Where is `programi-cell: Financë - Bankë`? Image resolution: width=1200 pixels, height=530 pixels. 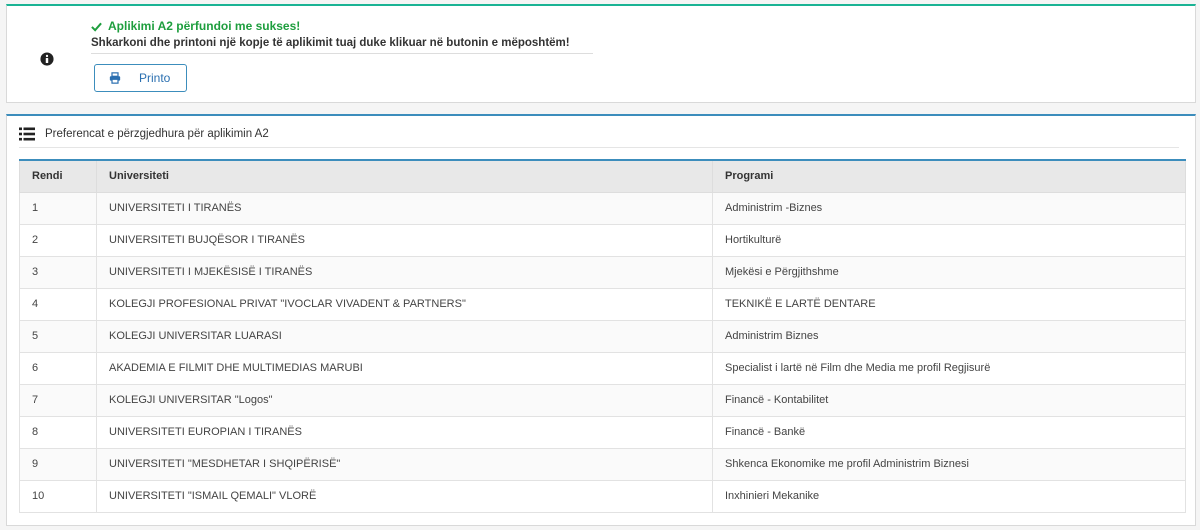 programi-cell: Financë - Bankë is located at coordinates (949, 432).